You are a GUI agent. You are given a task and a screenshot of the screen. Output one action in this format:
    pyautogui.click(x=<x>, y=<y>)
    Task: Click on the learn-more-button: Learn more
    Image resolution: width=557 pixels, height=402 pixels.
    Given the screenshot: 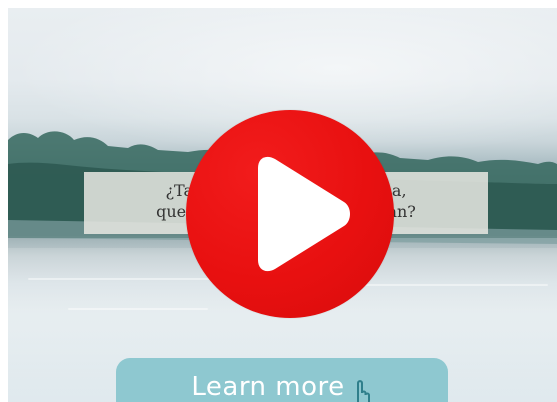 What is the action you would take?
    pyautogui.click(x=282, y=380)
    